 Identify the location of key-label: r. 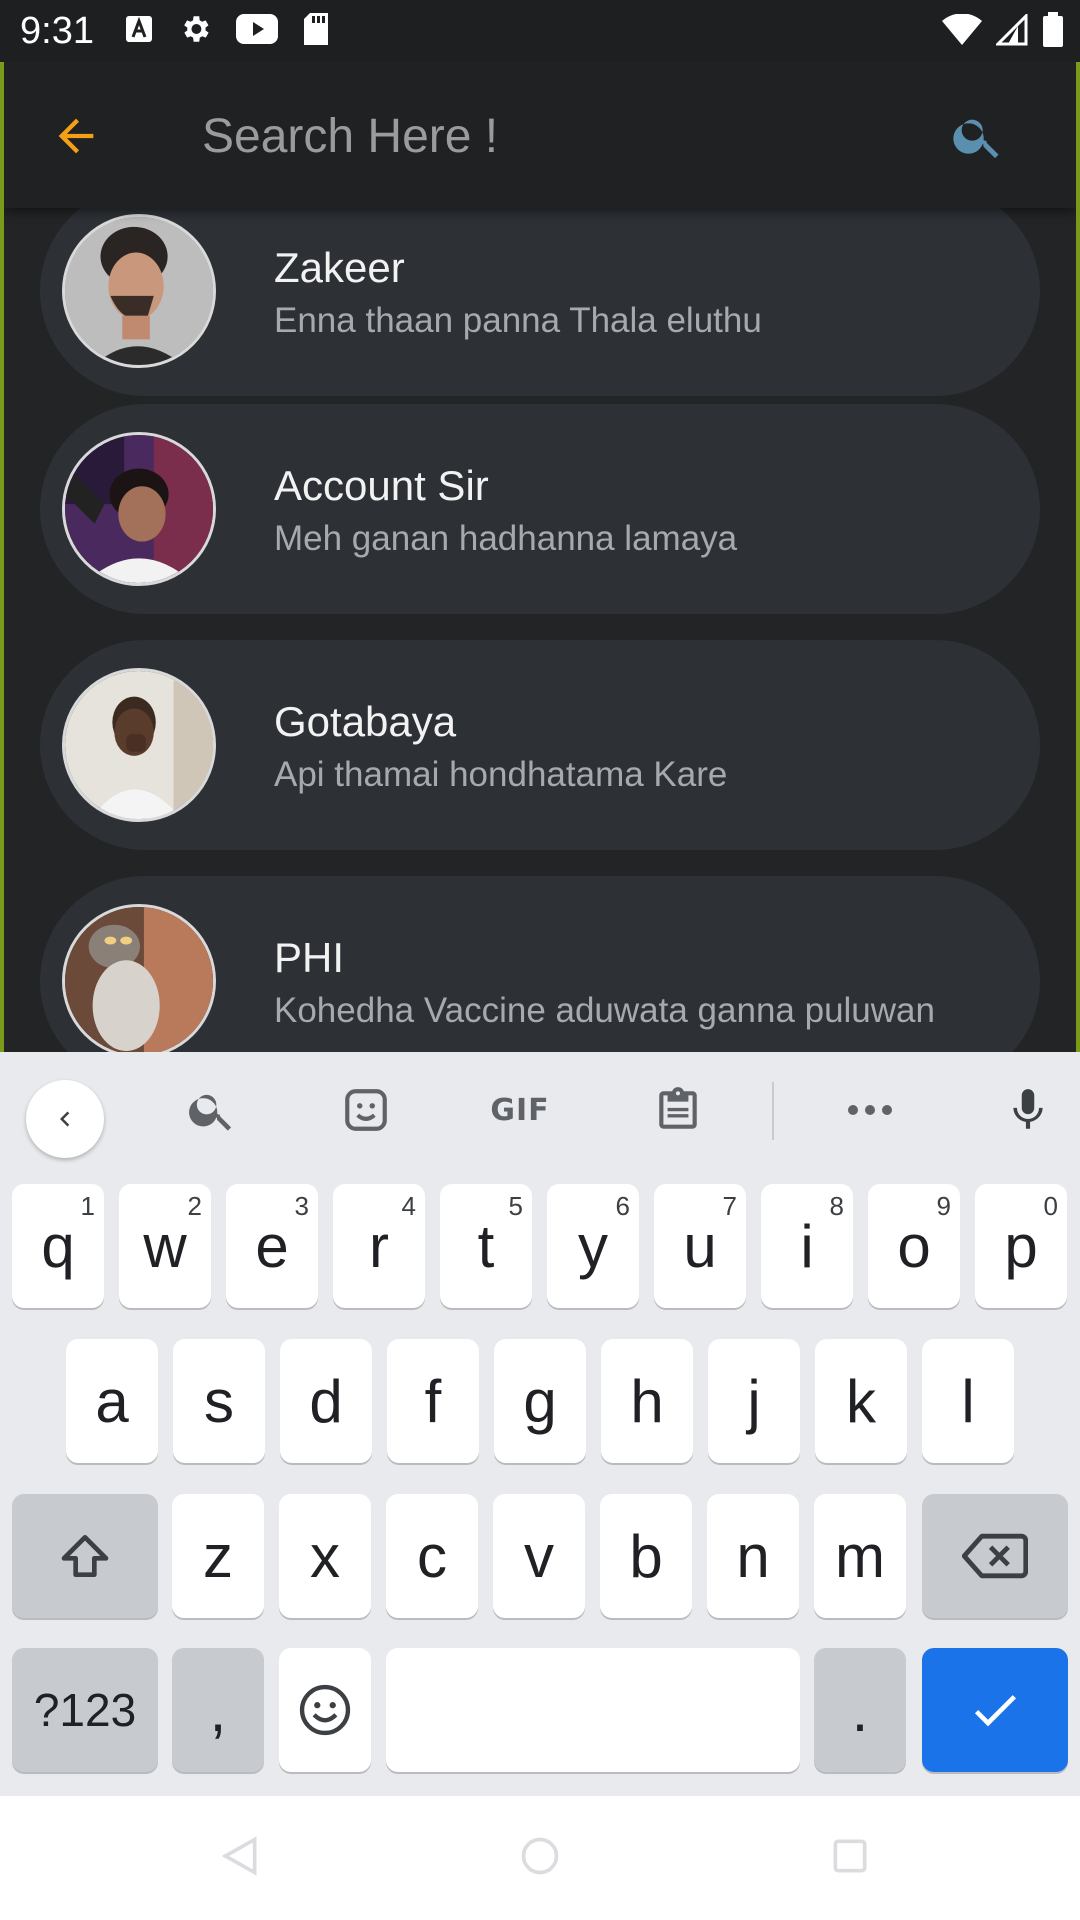
(379, 1246).